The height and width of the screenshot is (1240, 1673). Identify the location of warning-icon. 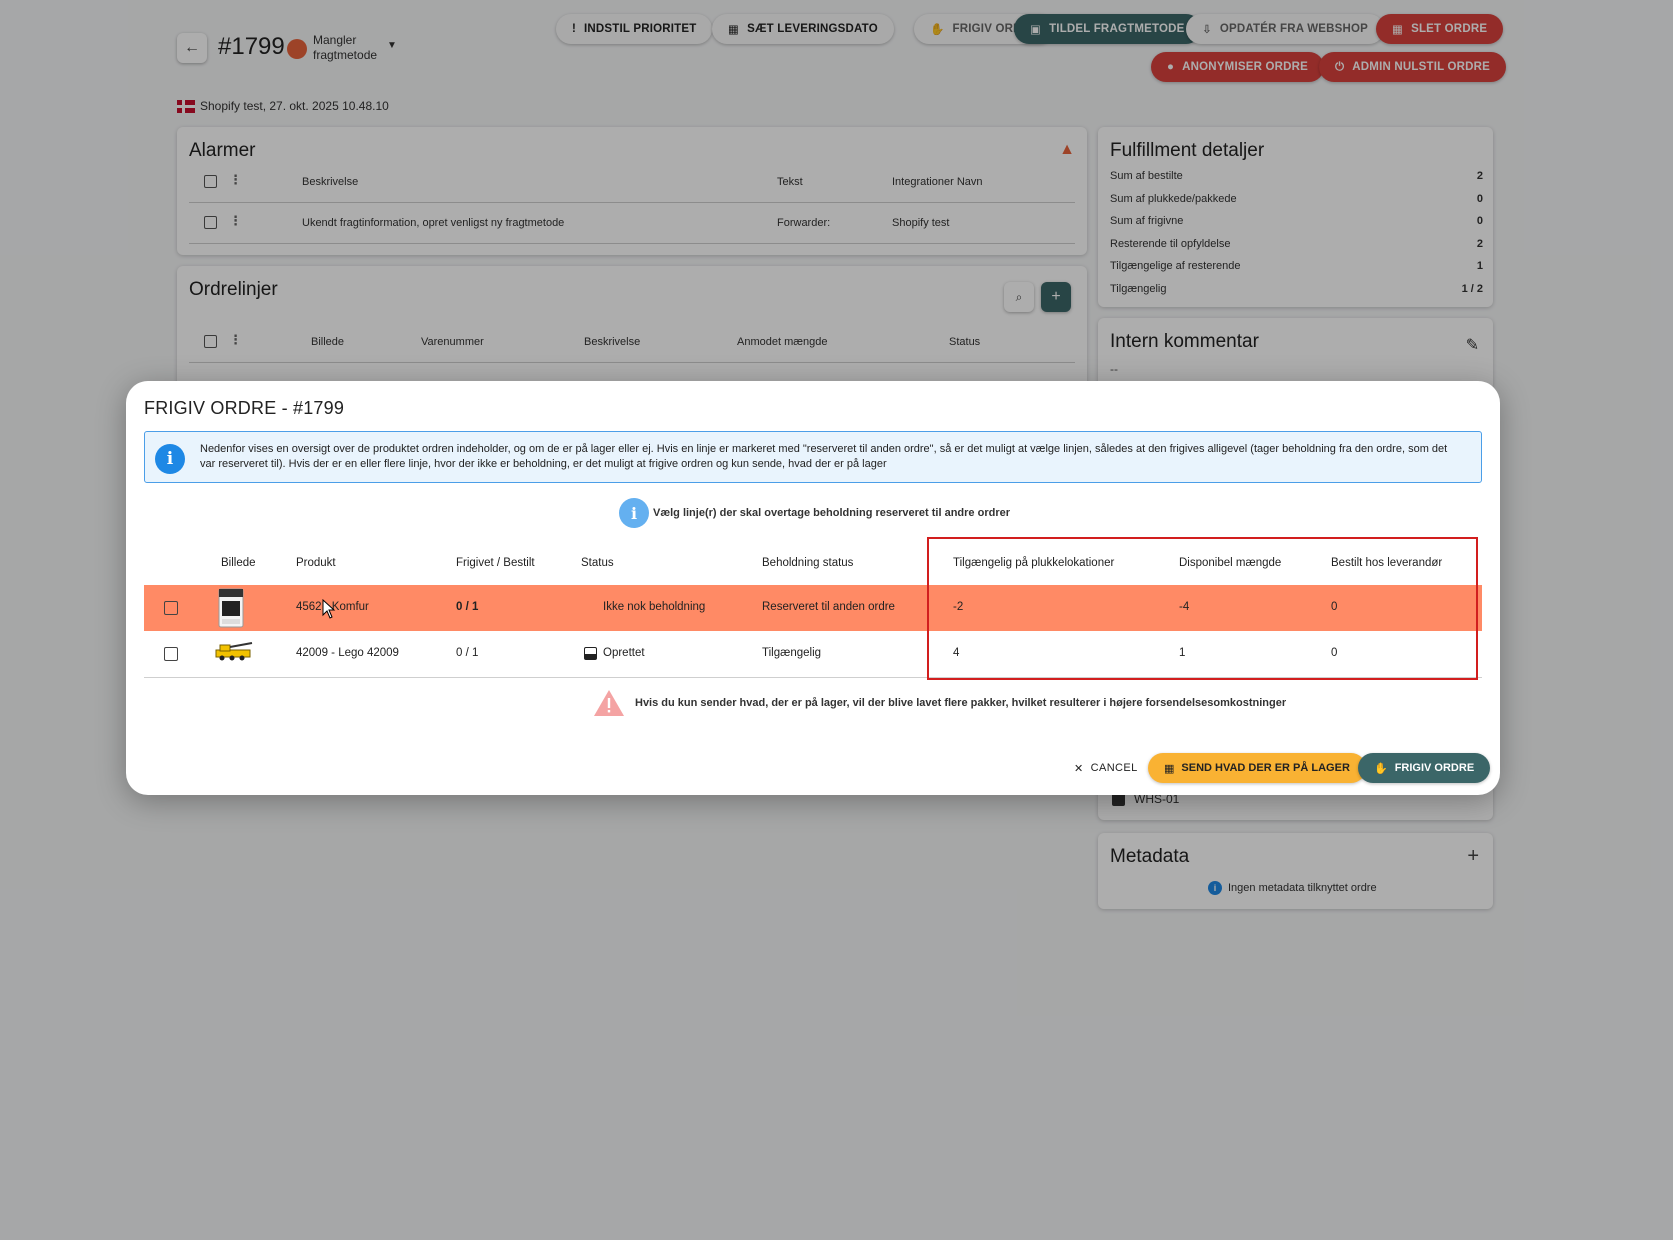
(609, 703).